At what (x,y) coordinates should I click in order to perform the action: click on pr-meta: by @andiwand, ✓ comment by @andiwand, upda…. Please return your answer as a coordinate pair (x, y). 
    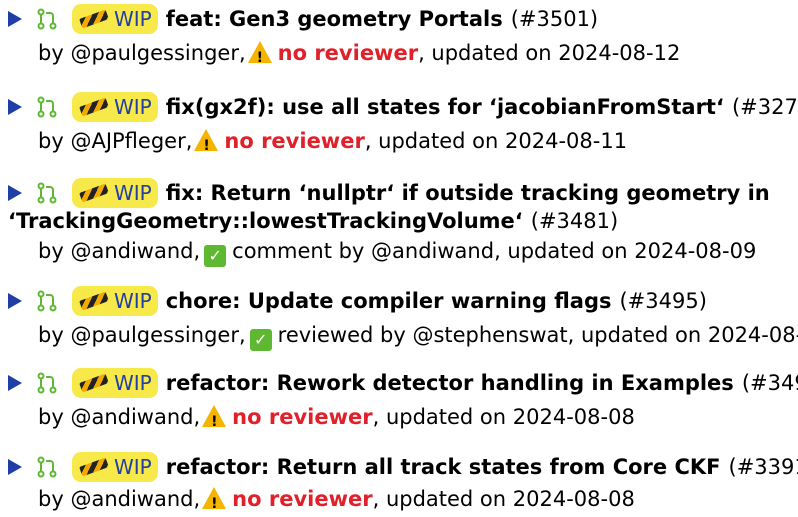
    Looking at the image, I should click on (397, 253).